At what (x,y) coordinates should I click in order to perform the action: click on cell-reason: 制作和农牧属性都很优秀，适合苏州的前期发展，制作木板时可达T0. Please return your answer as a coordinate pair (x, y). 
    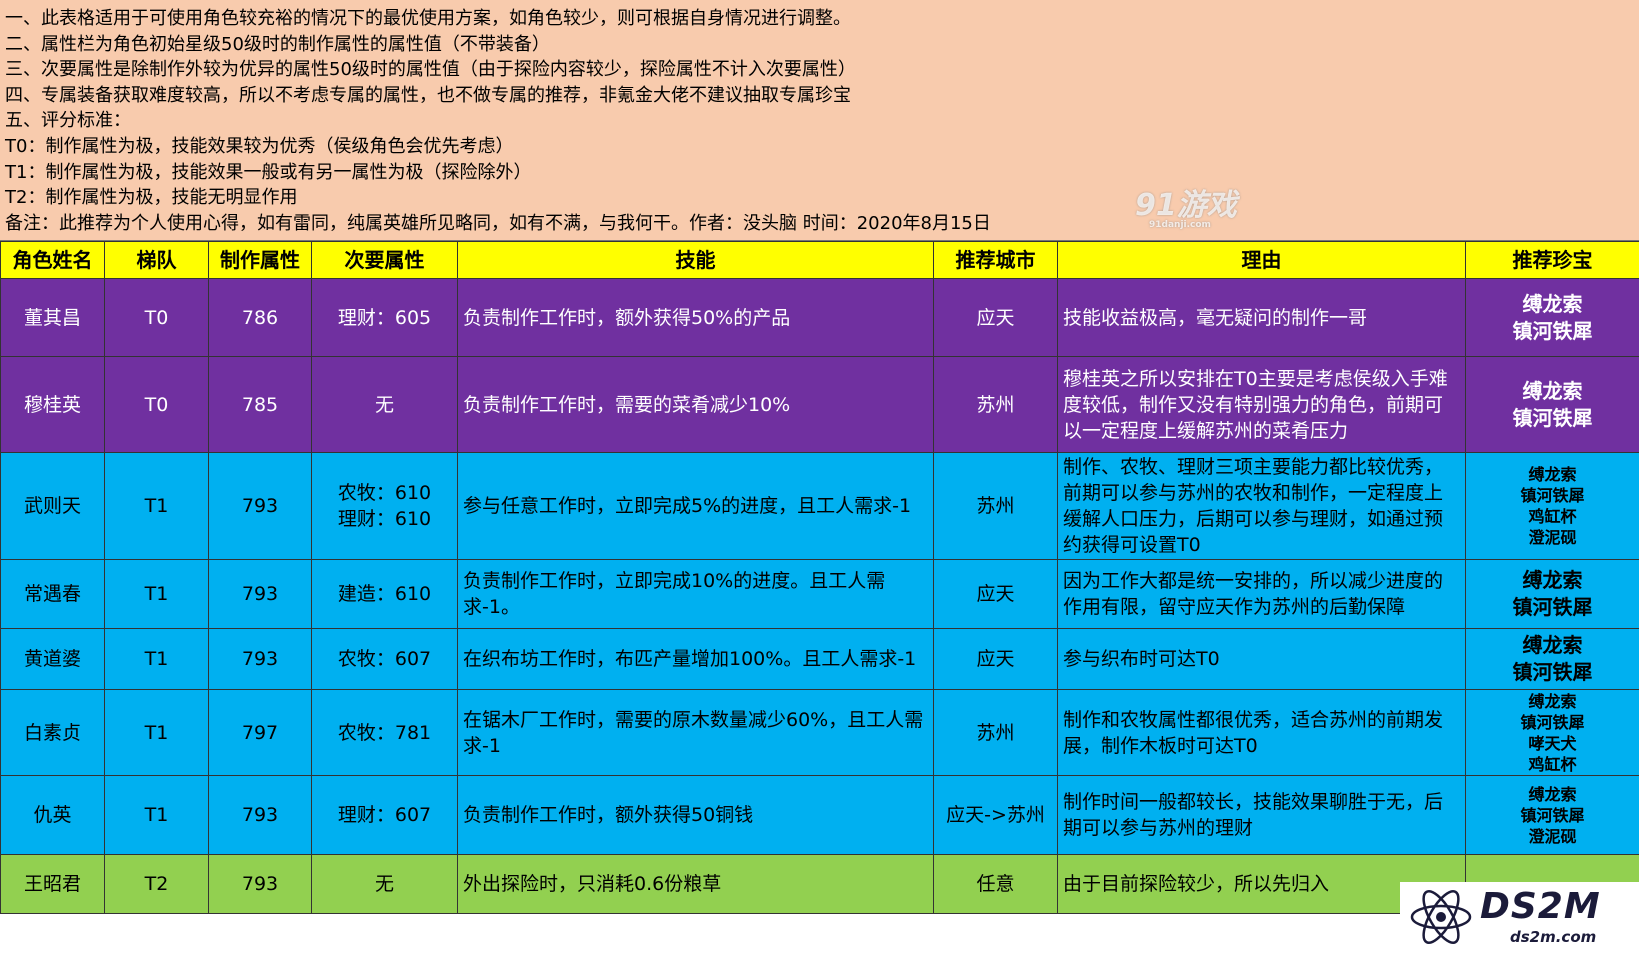
    Looking at the image, I should click on (1261, 732).